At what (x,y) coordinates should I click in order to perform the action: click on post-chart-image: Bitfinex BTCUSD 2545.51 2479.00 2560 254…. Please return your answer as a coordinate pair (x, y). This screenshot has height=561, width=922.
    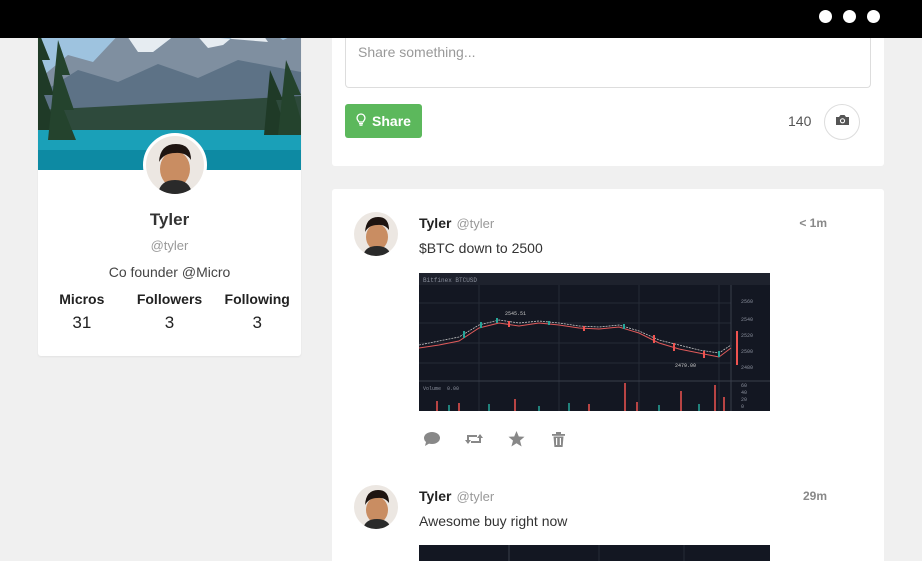
    Looking at the image, I should click on (594, 342).